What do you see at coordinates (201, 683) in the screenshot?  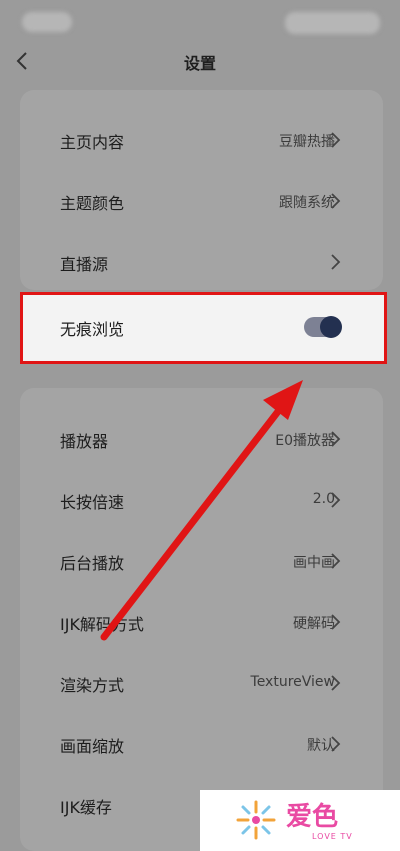 I see `setting-render-mode: 渲染方式 TextureView` at bounding box center [201, 683].